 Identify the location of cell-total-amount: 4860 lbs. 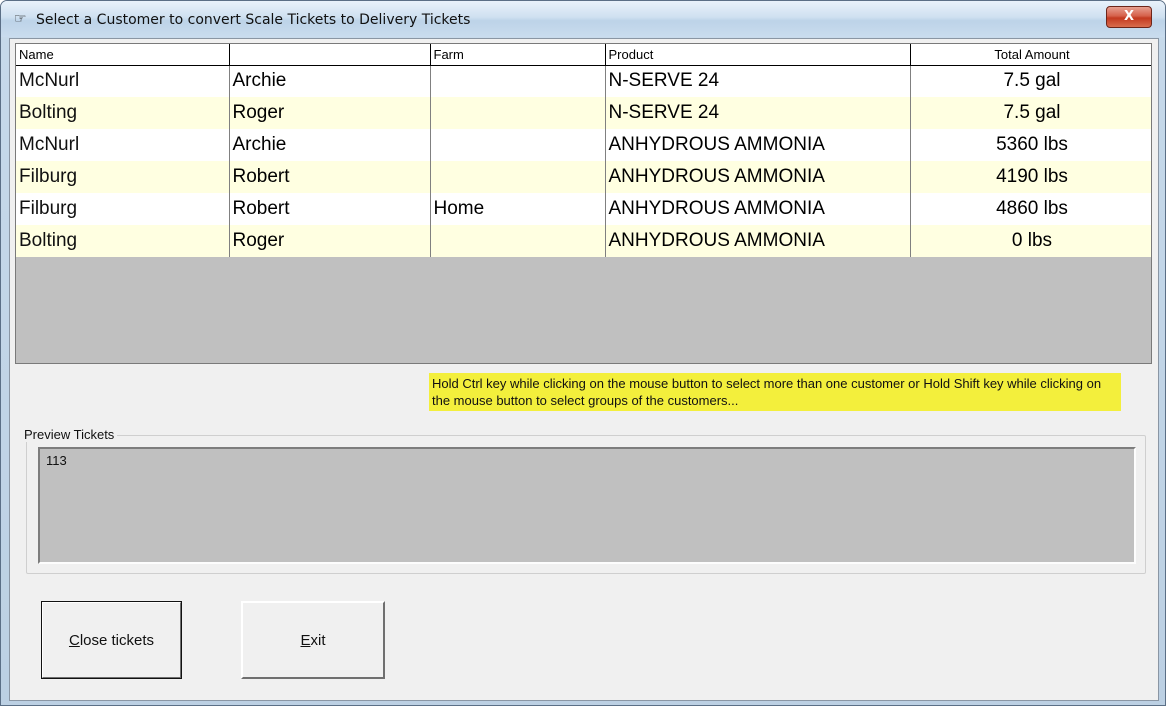
(1030, 209).